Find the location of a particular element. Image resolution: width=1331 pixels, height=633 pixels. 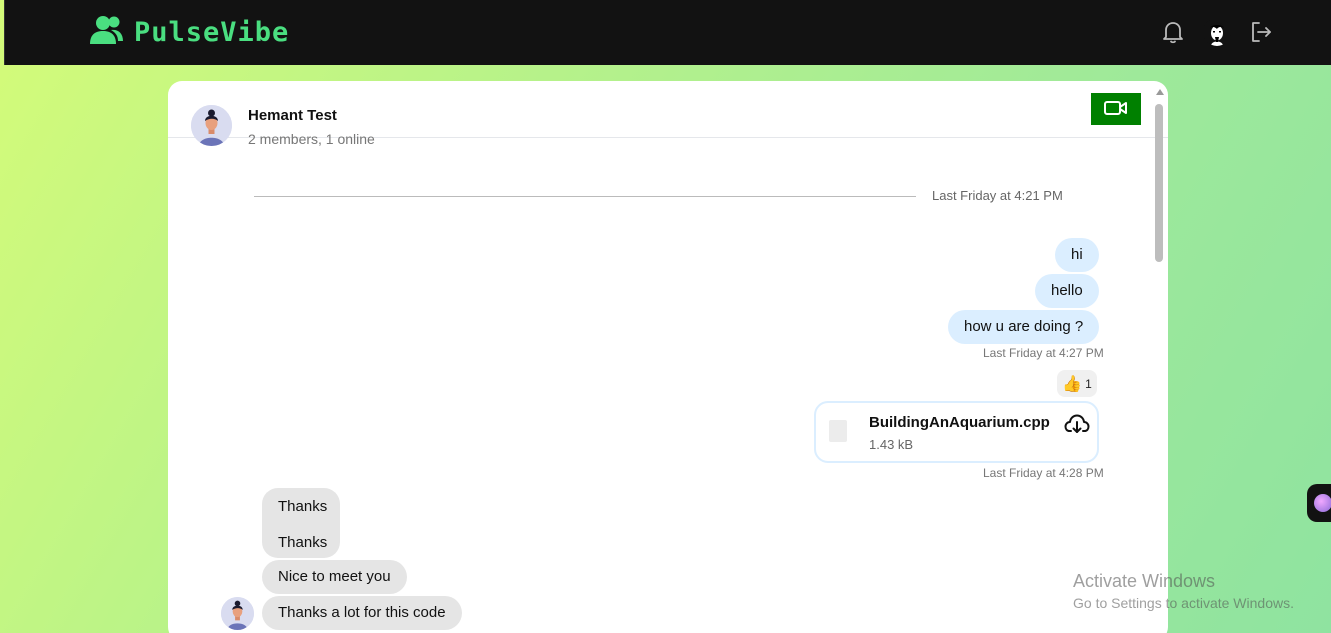

brand: PulseVibe is located at coordinates (189, 32).